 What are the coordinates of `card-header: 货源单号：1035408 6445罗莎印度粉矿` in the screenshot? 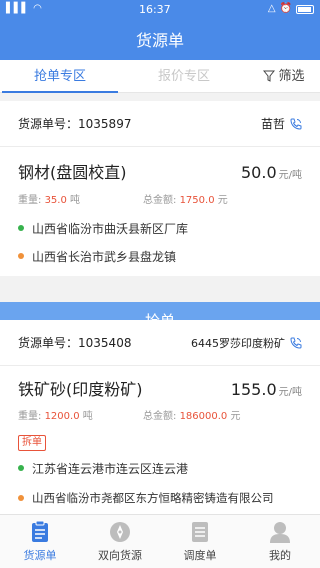 It's located at (160, 343).